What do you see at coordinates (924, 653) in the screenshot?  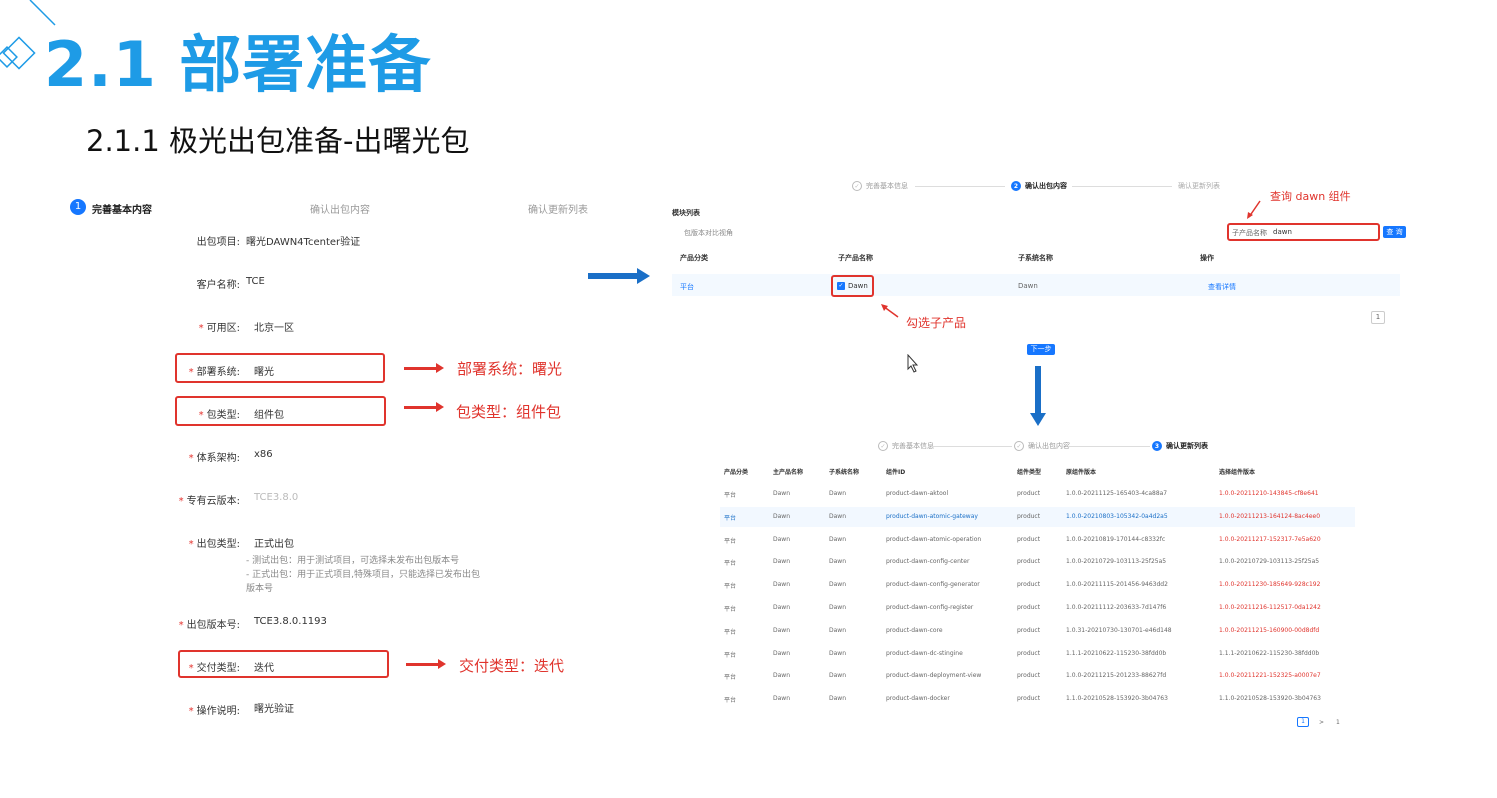 I see `cell-component-id: product-dawn-dc-stingine` at bounding box center [924, 653].